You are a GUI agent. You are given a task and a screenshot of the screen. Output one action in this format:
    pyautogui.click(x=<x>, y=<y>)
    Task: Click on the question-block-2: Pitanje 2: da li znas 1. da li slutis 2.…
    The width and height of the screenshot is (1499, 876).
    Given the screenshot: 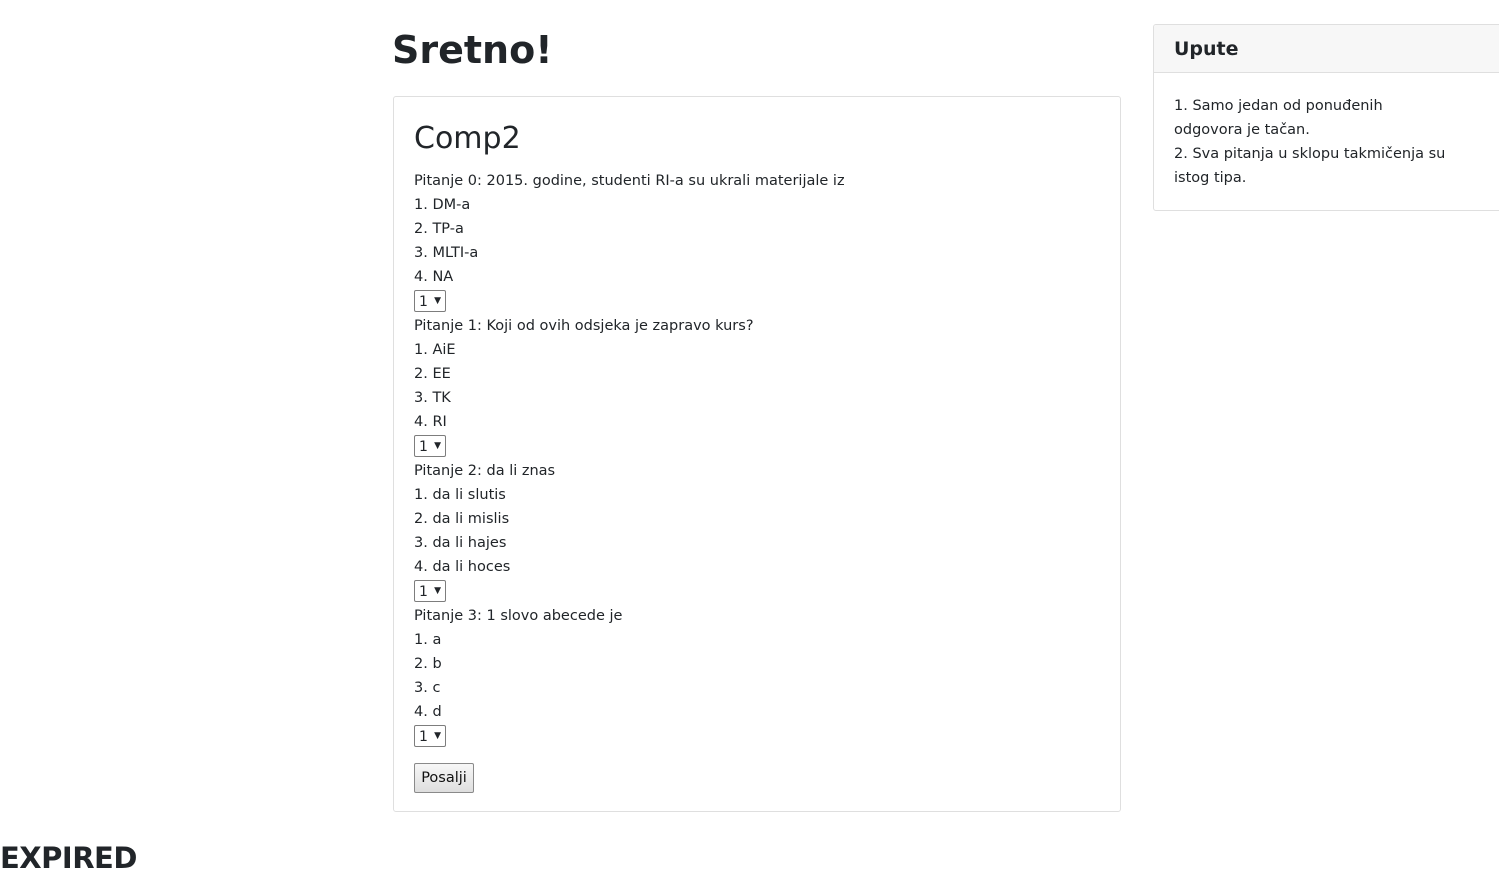 What is the action you would take?
    pyautogui.click(x=757, y=531)
    